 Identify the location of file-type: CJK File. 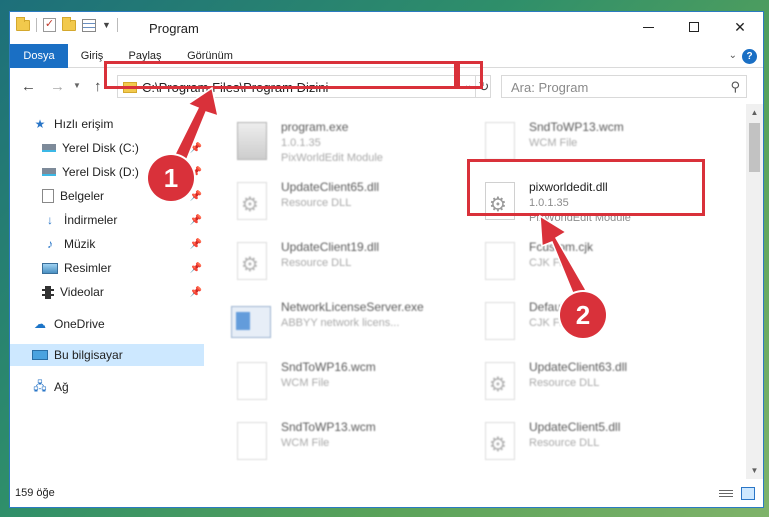
(550, 263).